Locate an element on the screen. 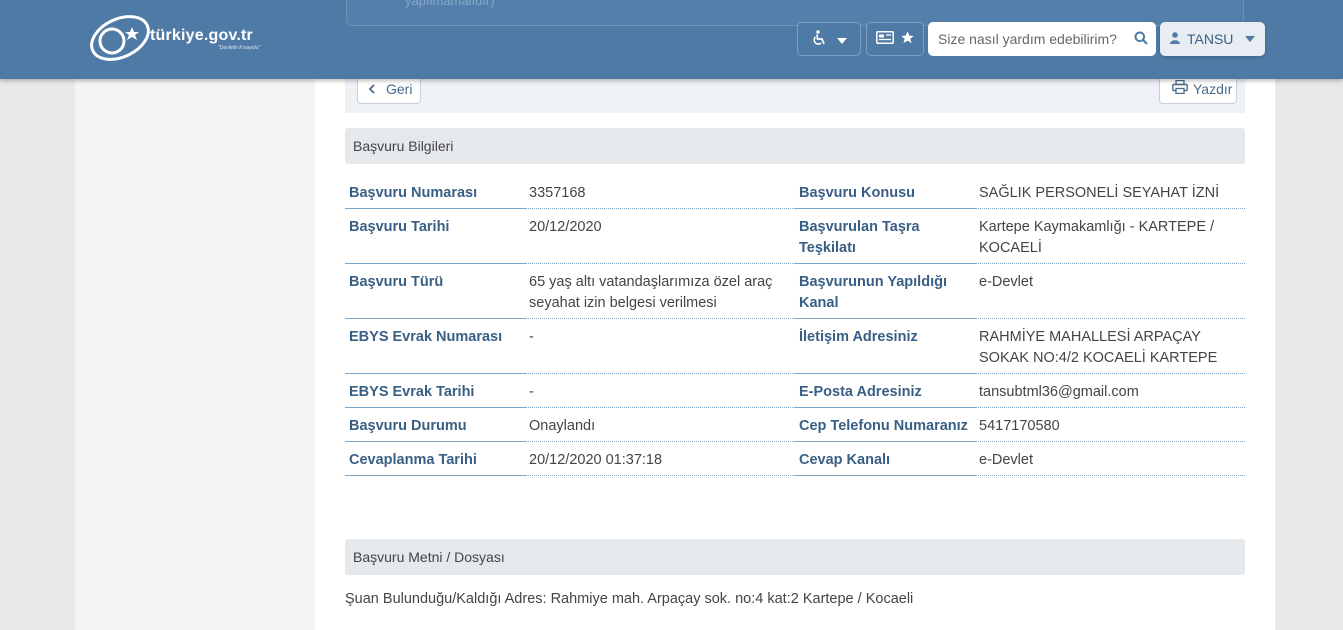  logo-text: türkiye.gov.tr is located at coordinates (201, 35).